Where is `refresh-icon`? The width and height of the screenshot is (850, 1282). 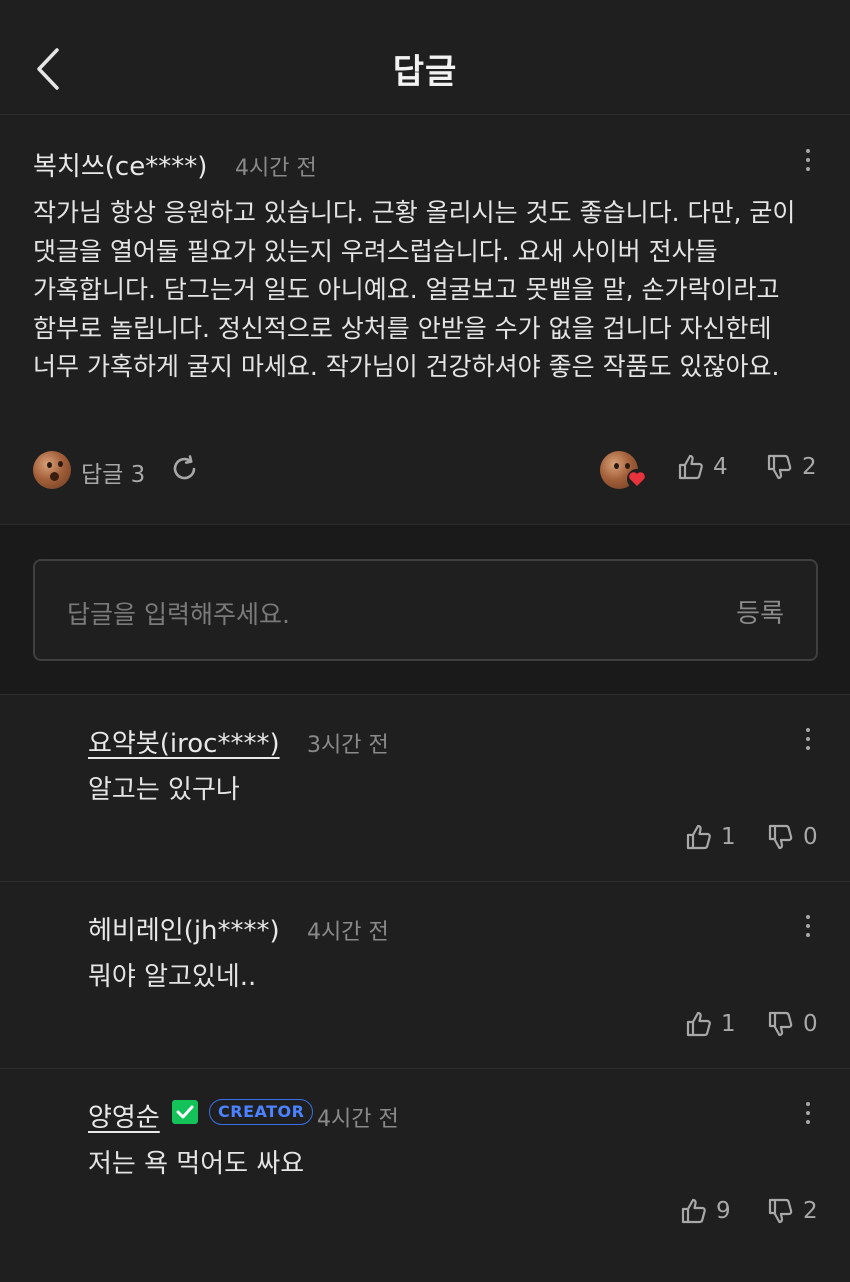
refresh-icon is located at coordinates (185, 469).